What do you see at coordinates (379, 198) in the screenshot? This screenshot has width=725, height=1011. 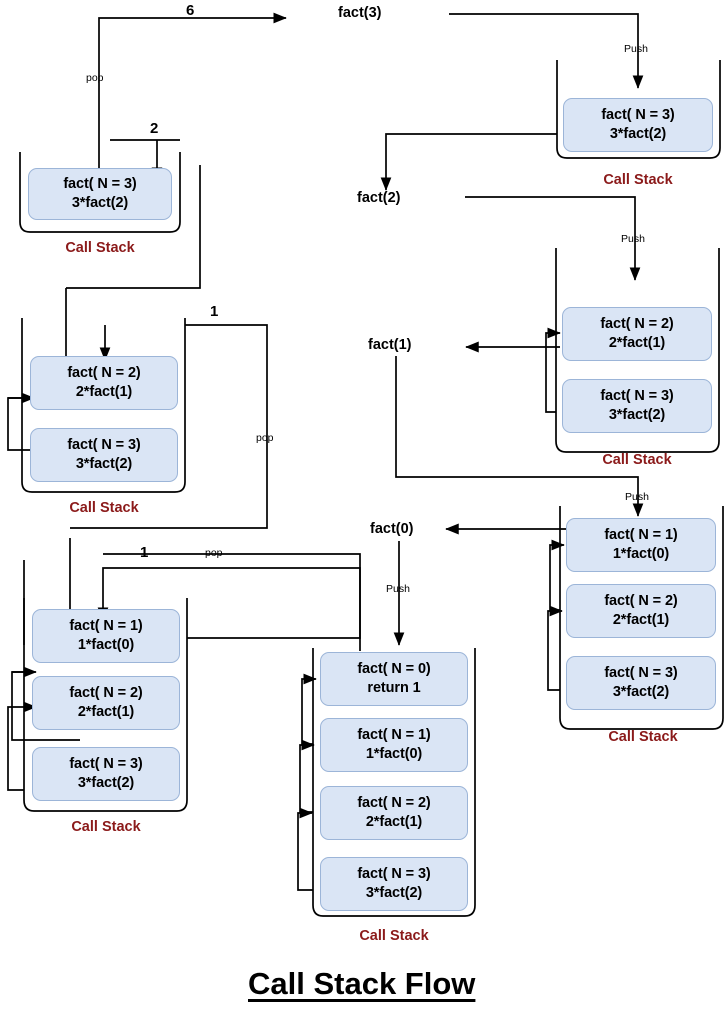 I see `call-node-fact2: fact(2)` at bounding box center [379, 198].